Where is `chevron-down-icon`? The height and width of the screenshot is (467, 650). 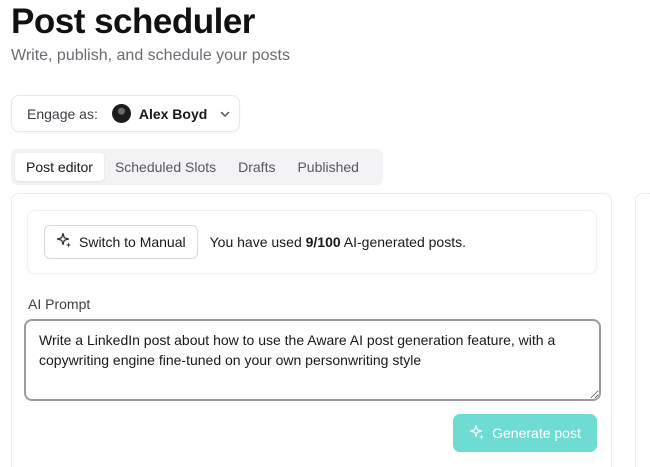
chevron-down-icon is located at coordinates (225, 114).